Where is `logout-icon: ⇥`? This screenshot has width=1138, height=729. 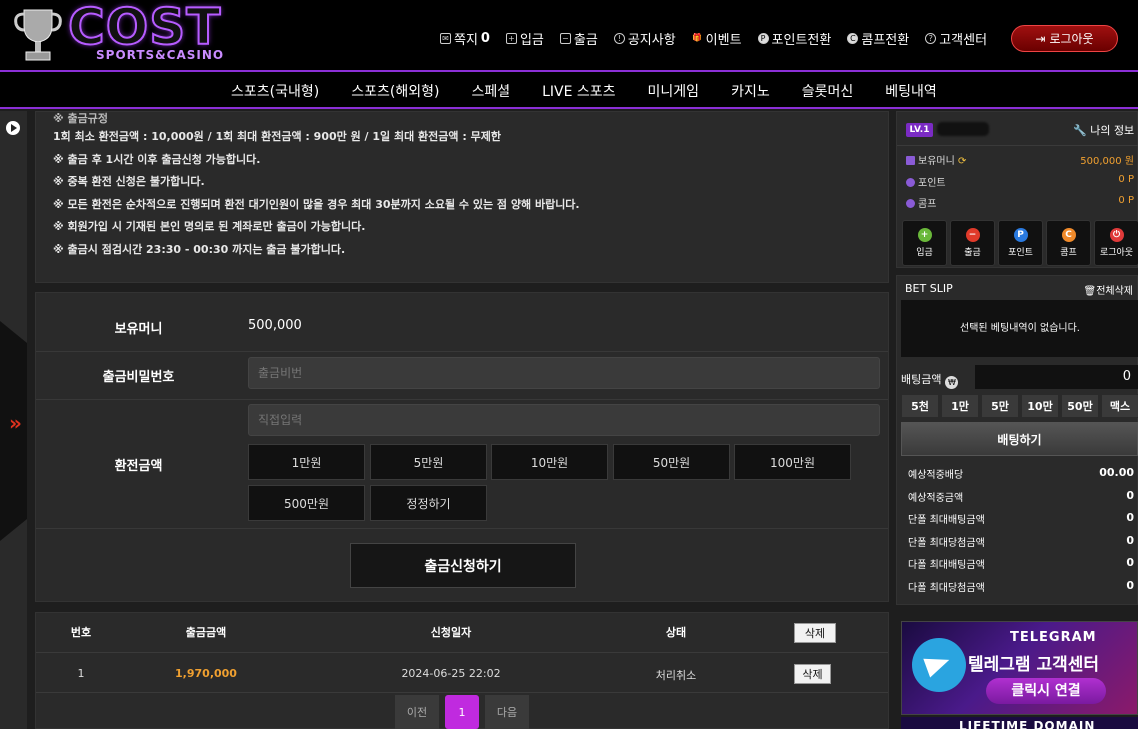 logout-icon: ⇥ is located at coordinates (1040, 38).